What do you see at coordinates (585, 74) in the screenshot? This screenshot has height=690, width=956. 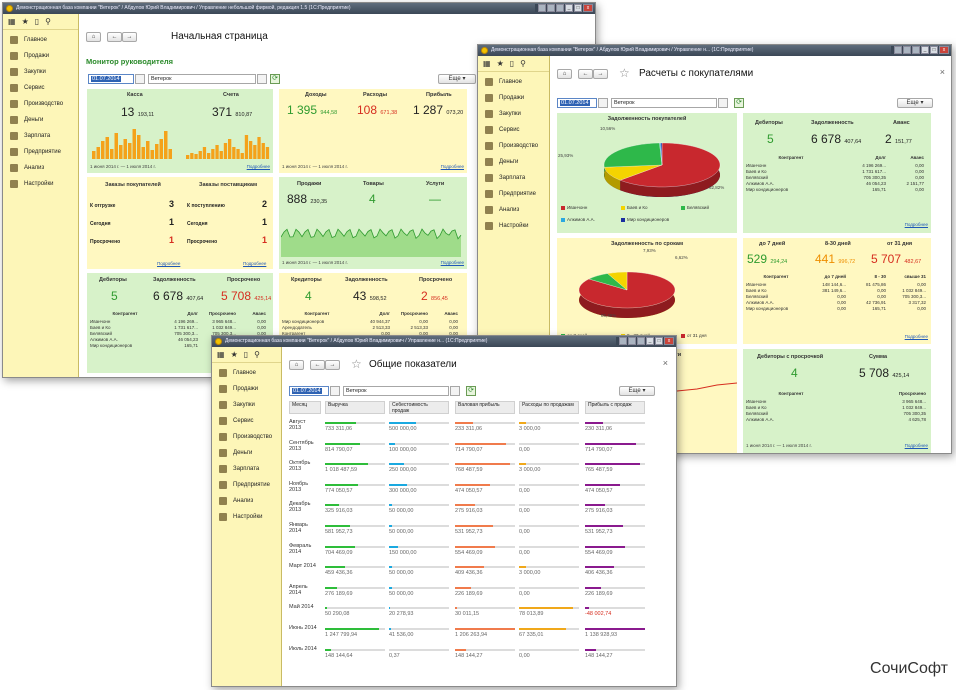 I see `back-button: ←` at bounding box center [585, 74].